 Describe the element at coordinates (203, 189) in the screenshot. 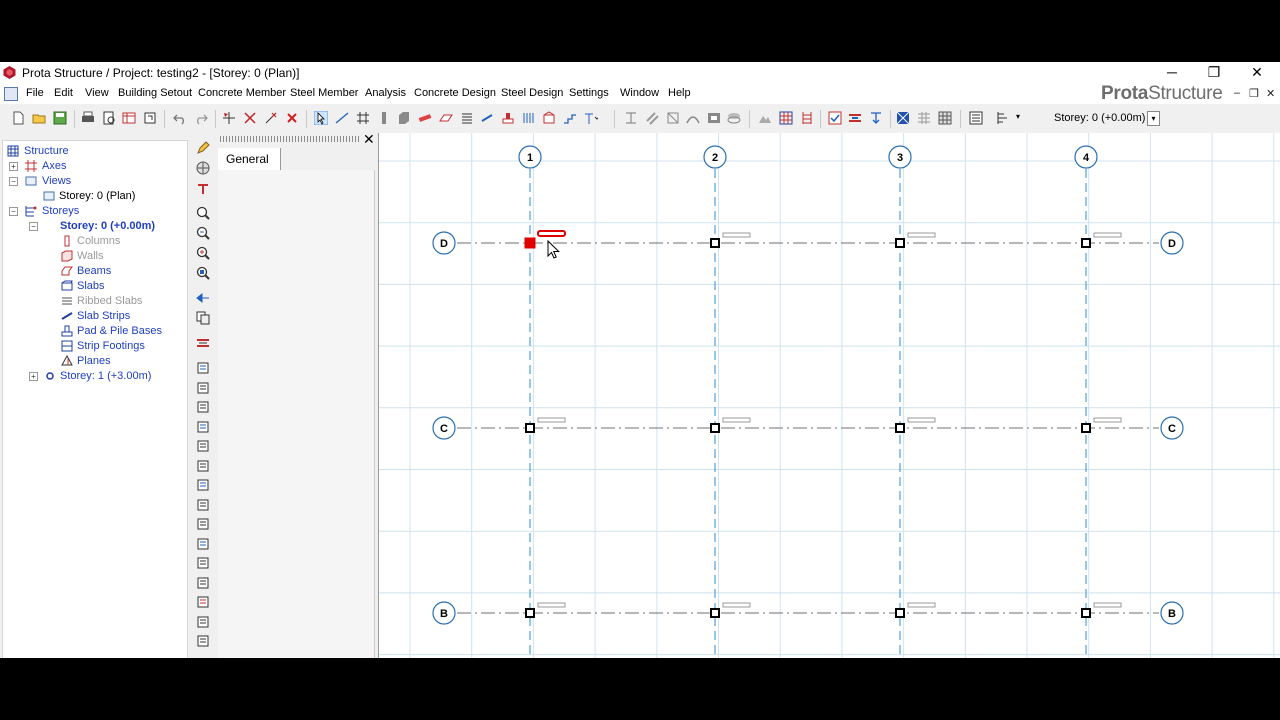

I see `text-tool-icon` at that location.